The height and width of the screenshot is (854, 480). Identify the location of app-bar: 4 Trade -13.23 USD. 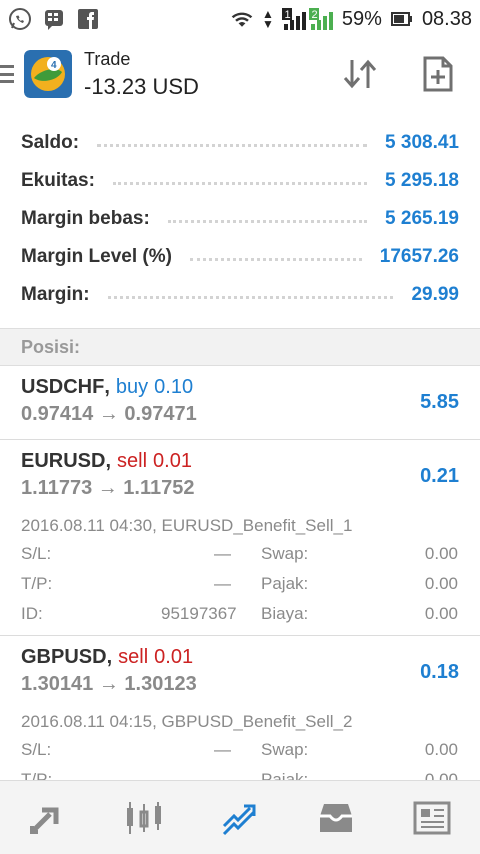
(240, 74).